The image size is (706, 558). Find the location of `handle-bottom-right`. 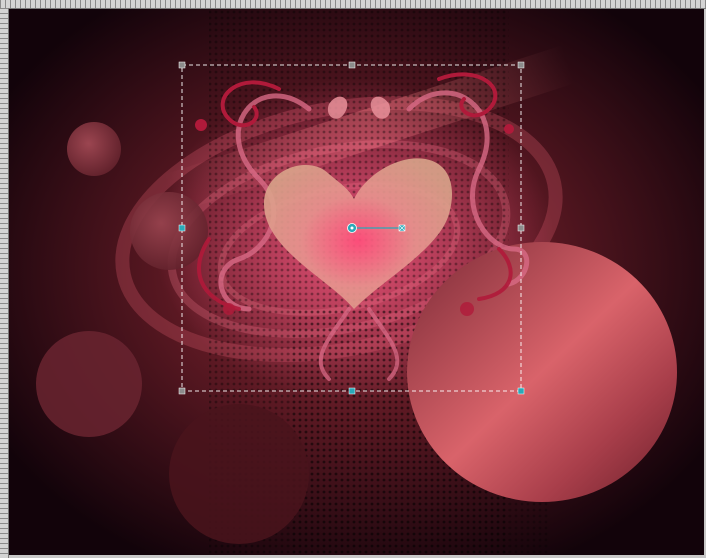

handle-bottom-right is located at coordinates (521, 391).